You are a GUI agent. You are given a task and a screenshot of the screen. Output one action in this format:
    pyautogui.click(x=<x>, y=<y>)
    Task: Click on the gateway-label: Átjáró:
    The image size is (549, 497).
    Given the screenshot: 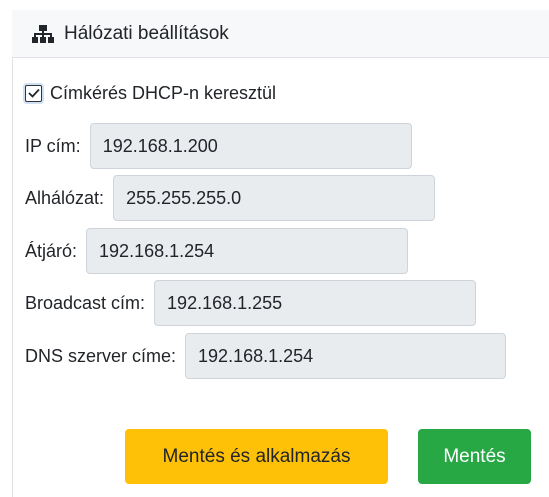 What is the action you would take?
    pyautogui.click(x=51, y=250)
    